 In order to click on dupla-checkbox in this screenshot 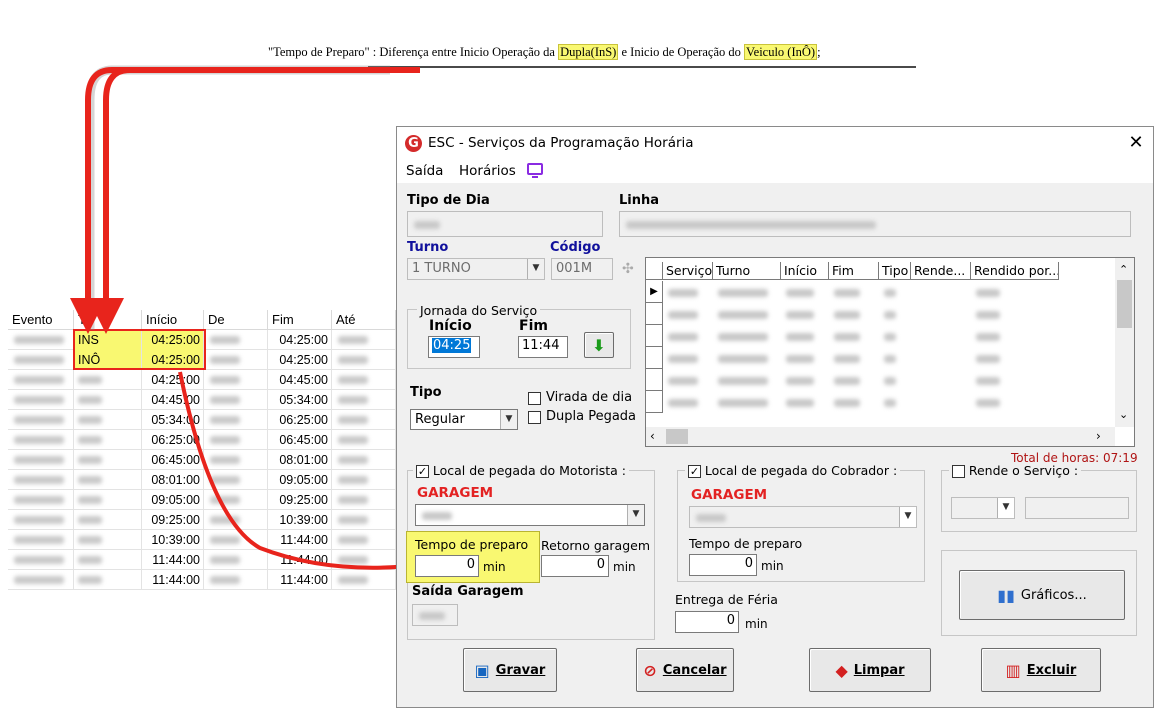, I will do `click(534, 417)`.